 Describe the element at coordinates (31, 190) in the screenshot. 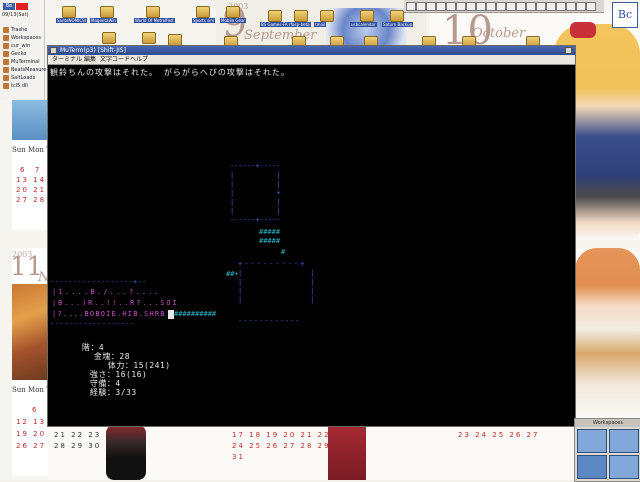

I see `calendar-row: 20 21` at that location.